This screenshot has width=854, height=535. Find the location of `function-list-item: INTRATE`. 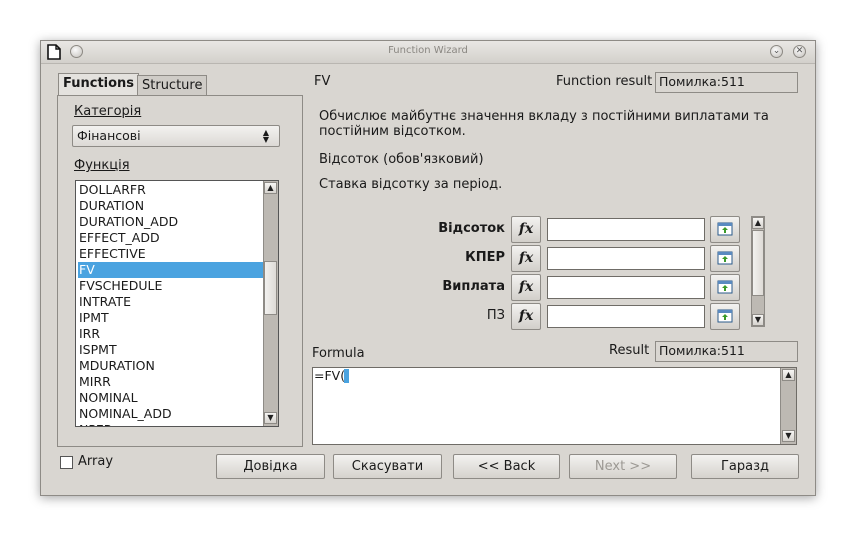

function-list-item: INTRATE is located at coordinates (170, 302).